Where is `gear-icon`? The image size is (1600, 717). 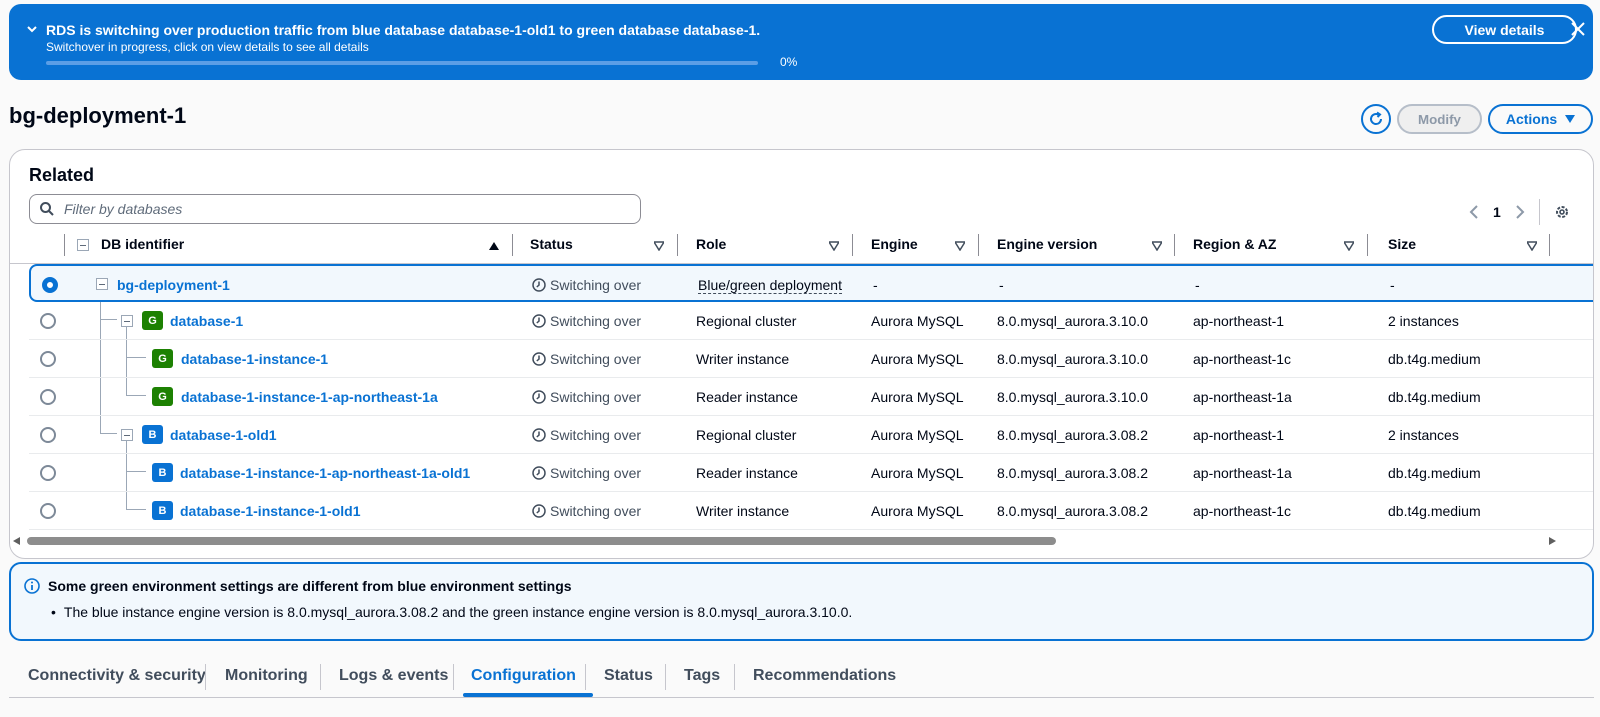
gear-icon is located at coordinates (1562, 212).